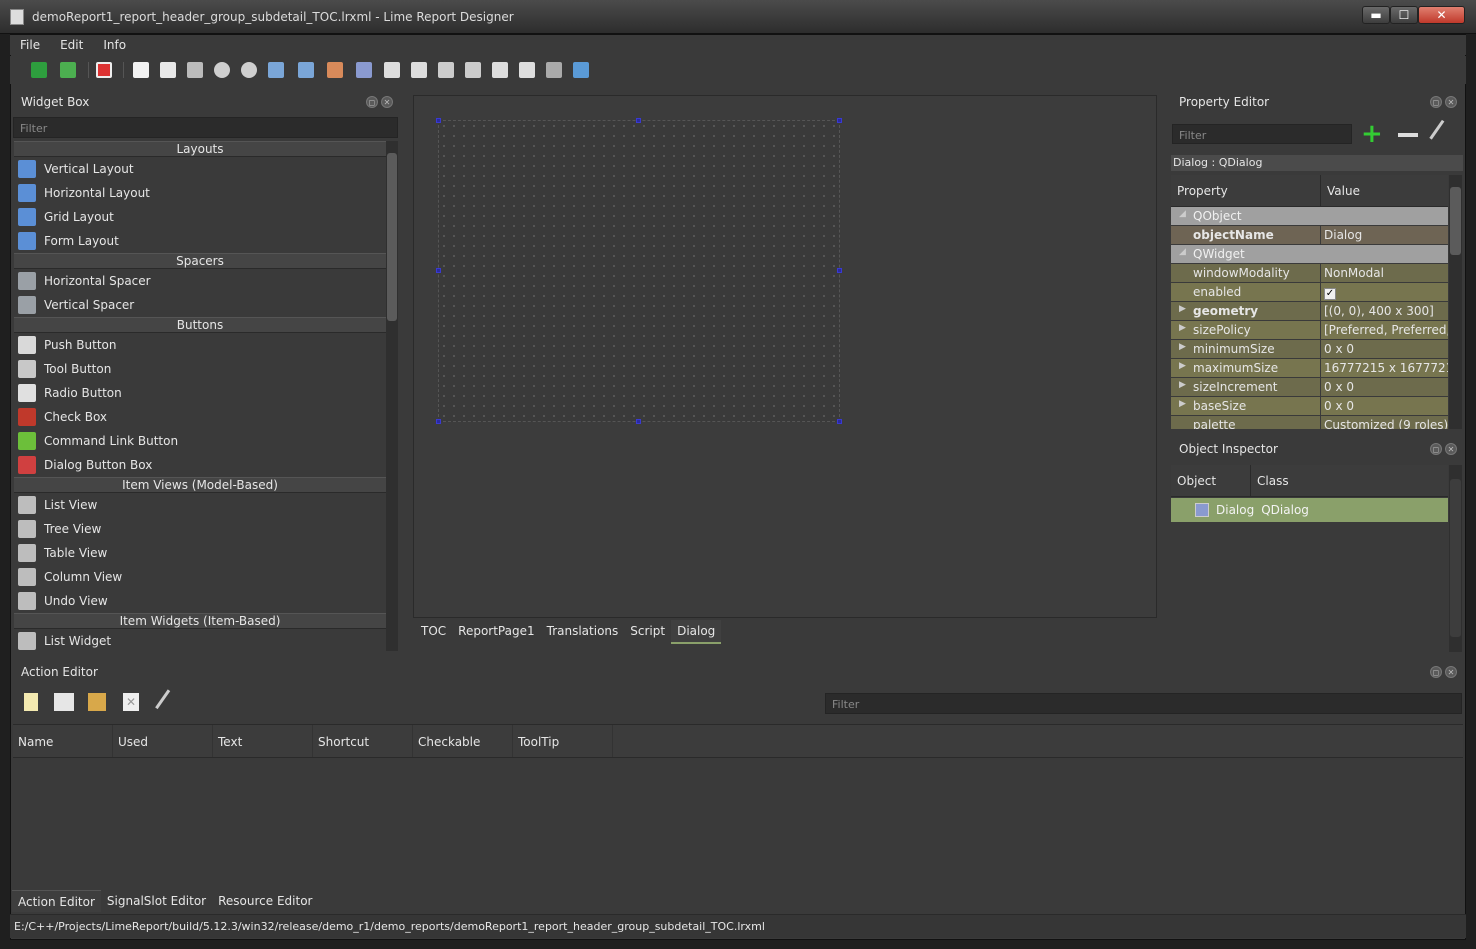 This screenshot has width=1476, height=949. What do you see at coordinates (433, 632) in the screenshot?
I see `page-tab: TOC` at bounding box center [433, 632].